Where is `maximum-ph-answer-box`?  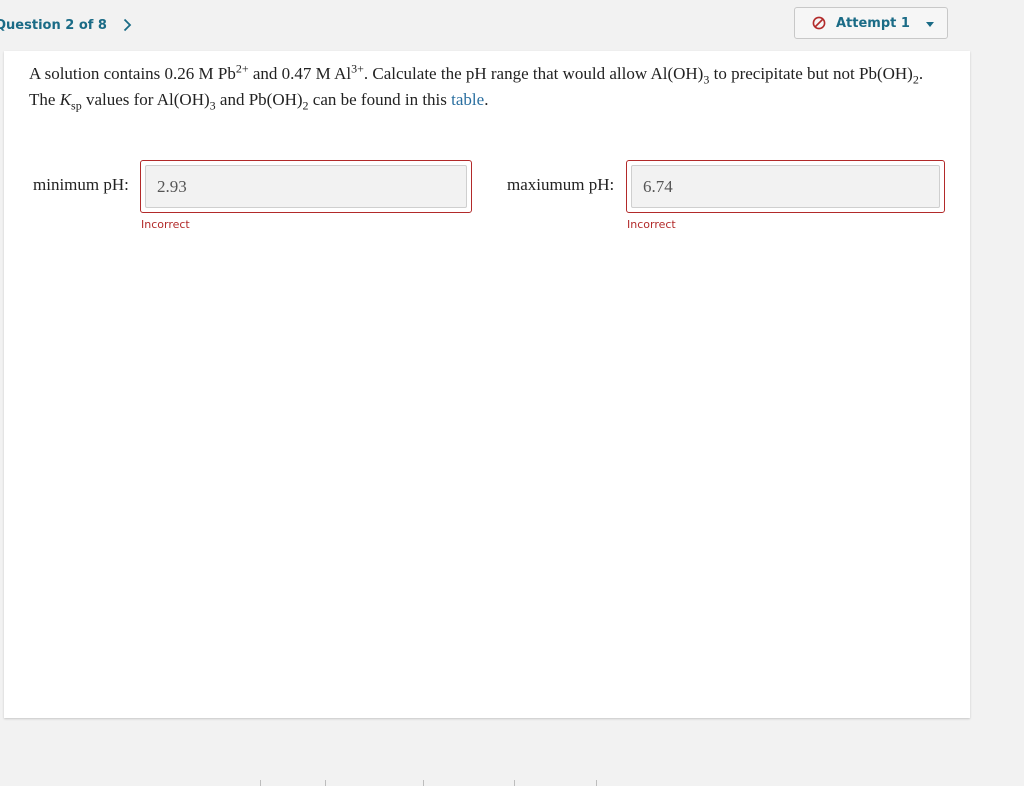
maximum-ph-answer-box is located at coordinates (785, 186).